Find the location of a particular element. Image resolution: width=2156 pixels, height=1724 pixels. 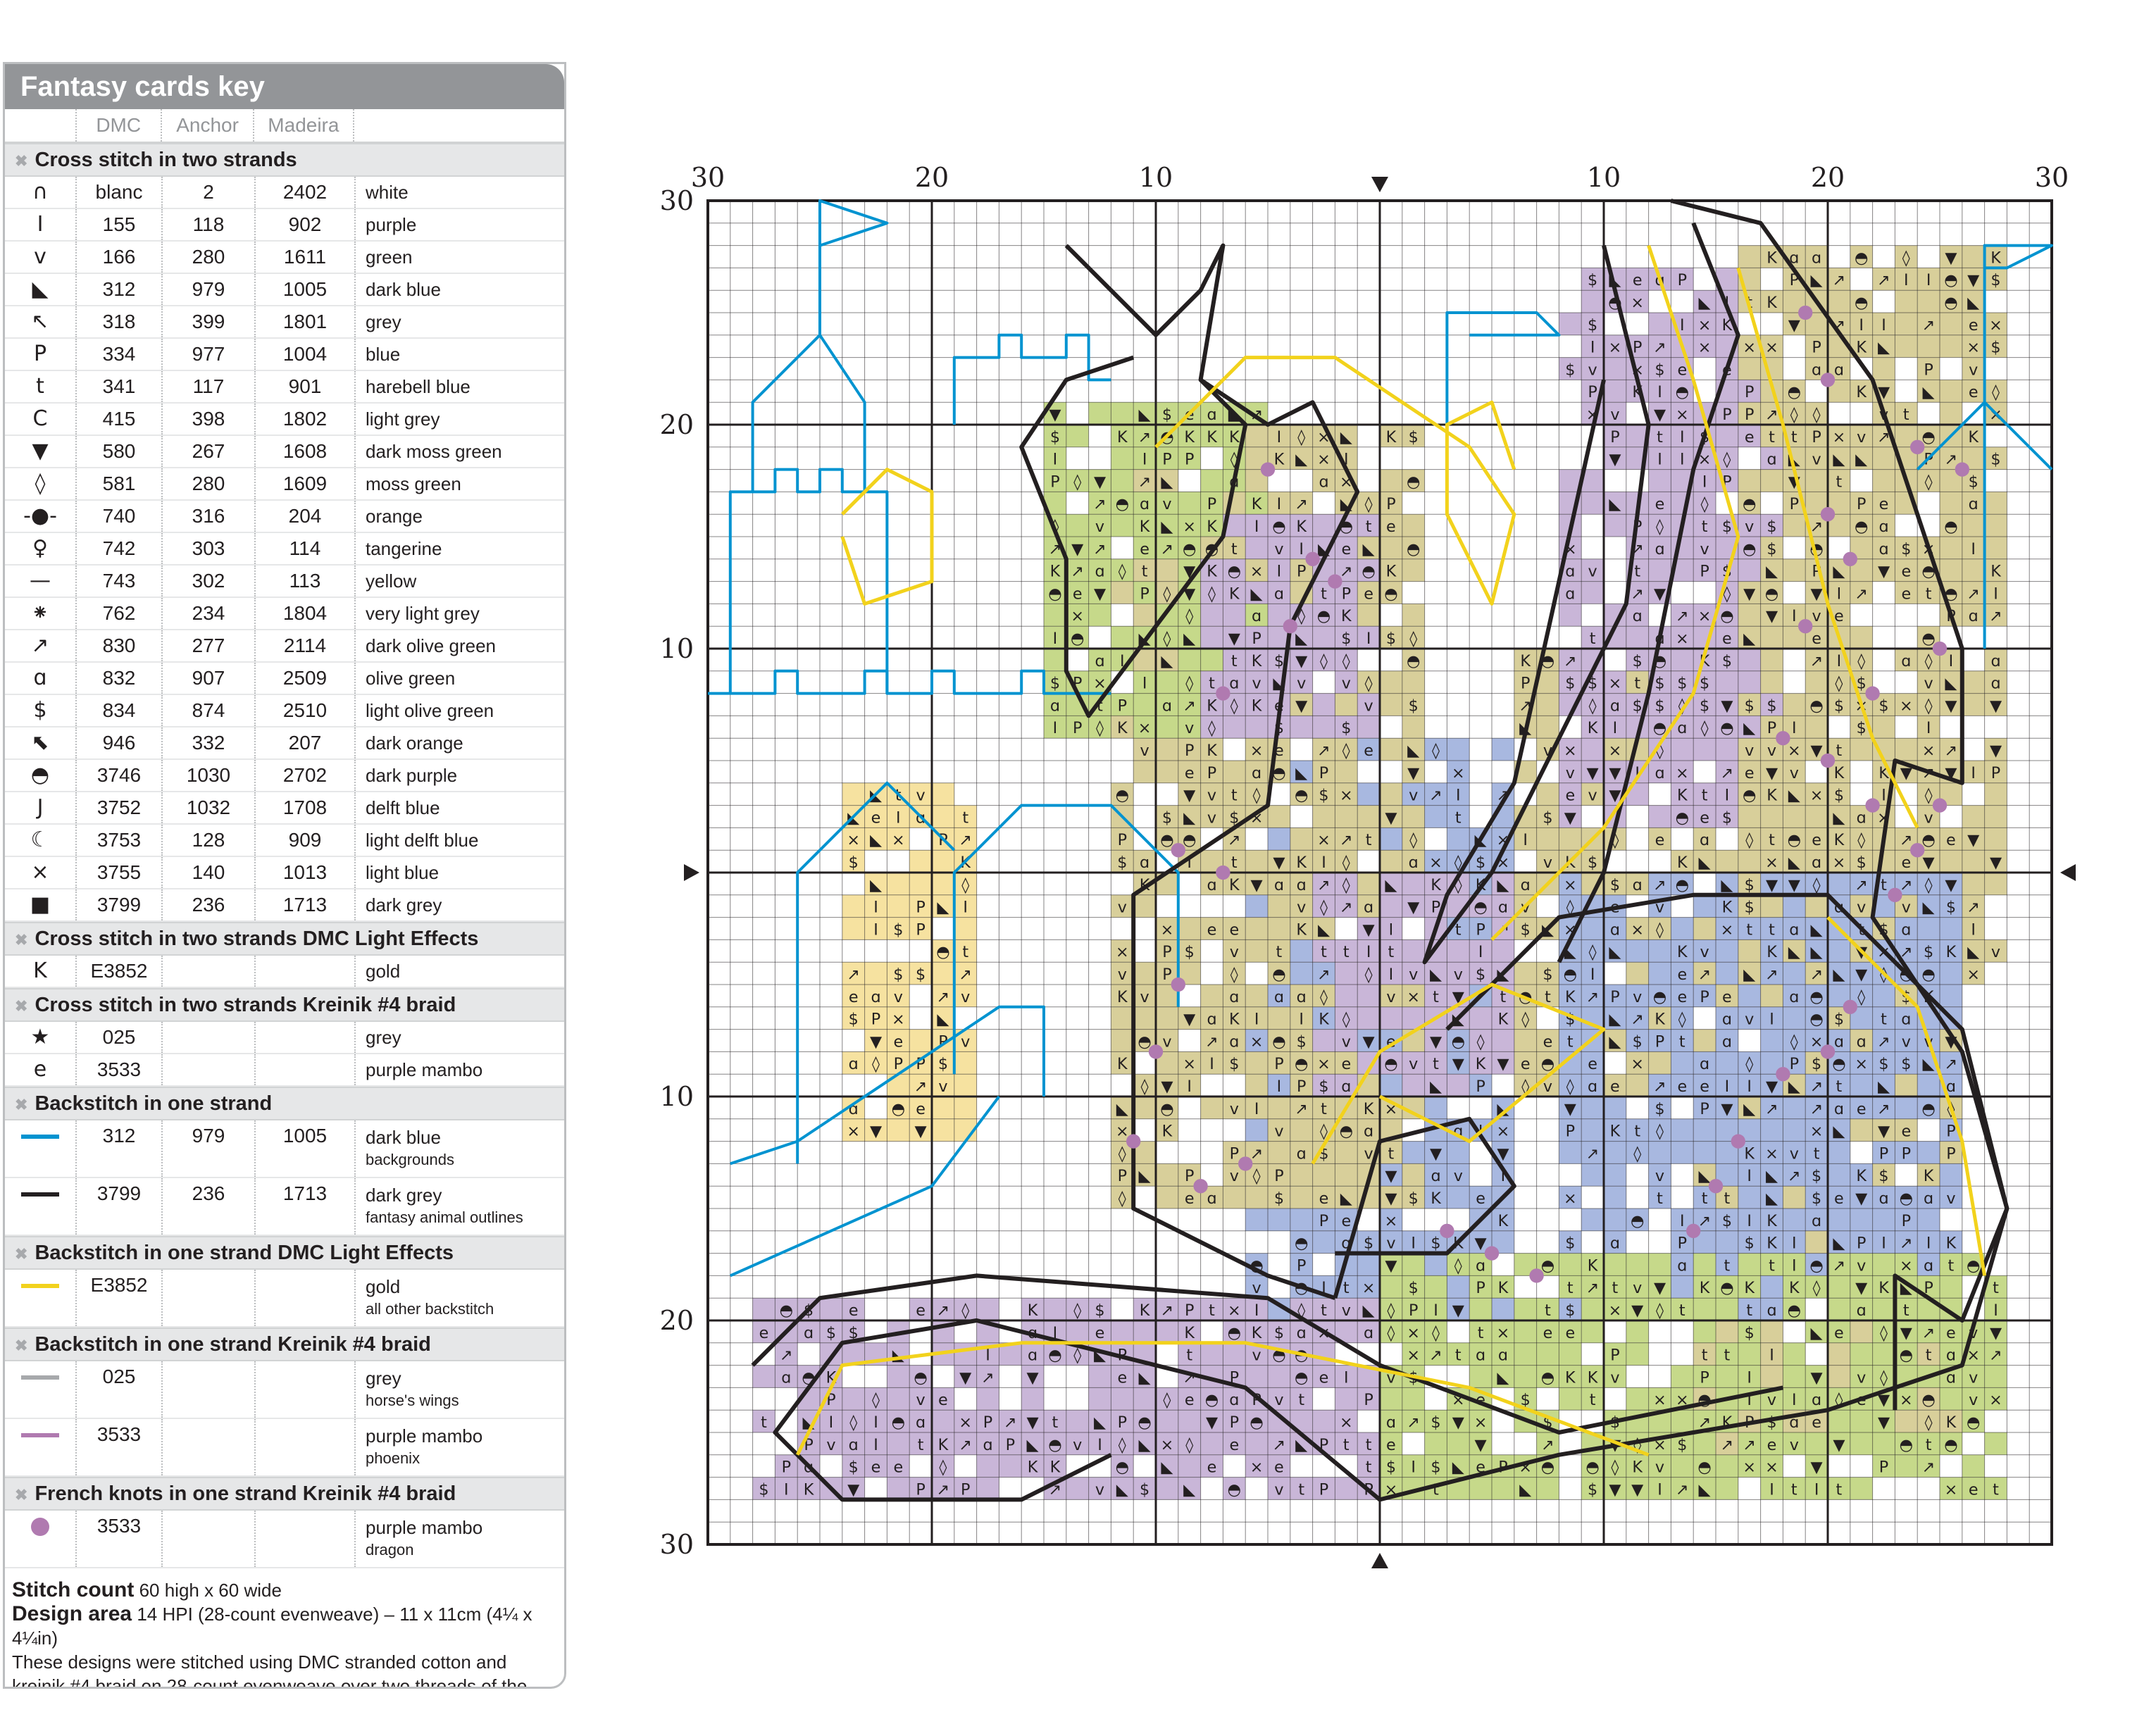

stitch-symbol: K is located at coordinates (1279, 460).